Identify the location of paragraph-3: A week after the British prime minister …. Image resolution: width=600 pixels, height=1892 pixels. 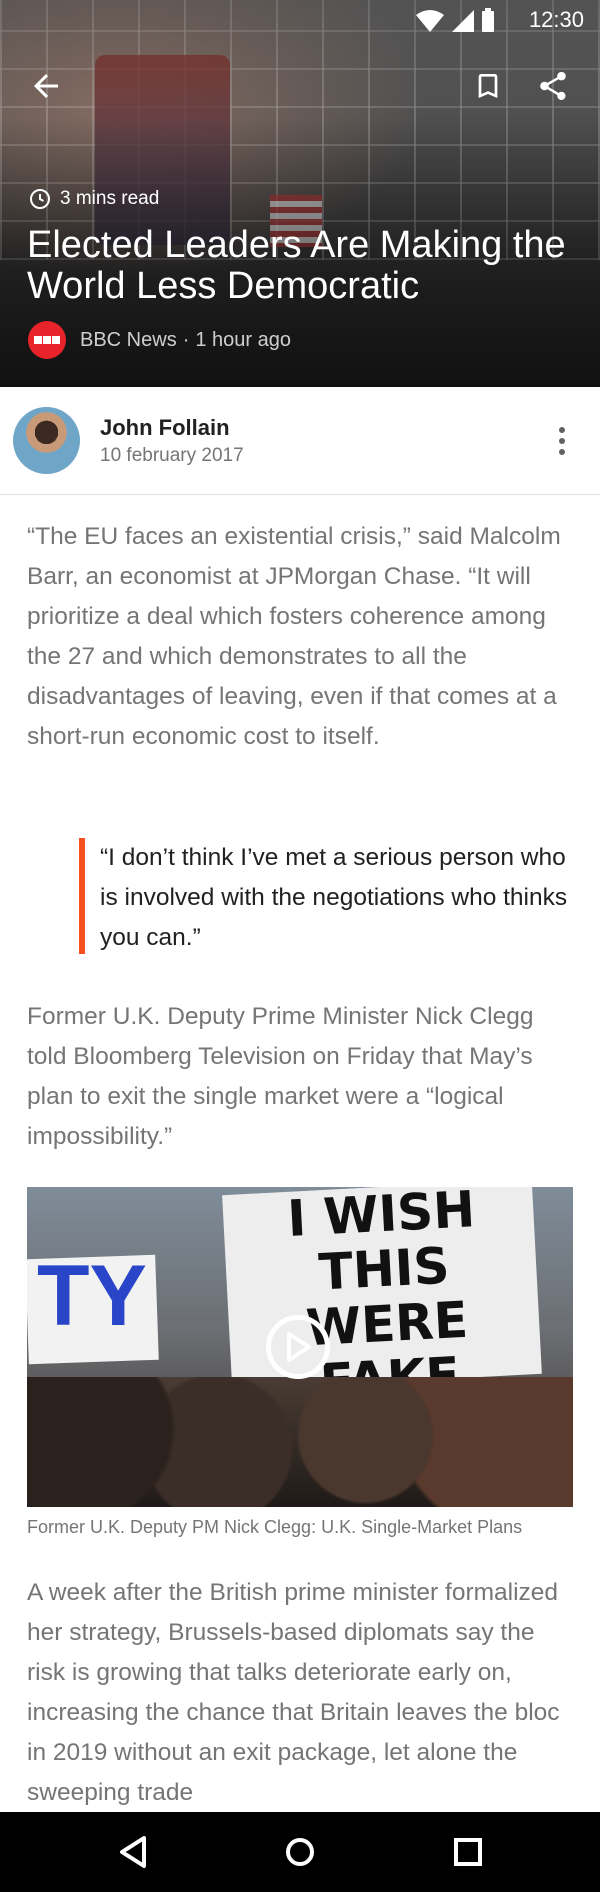
(293, 1692).